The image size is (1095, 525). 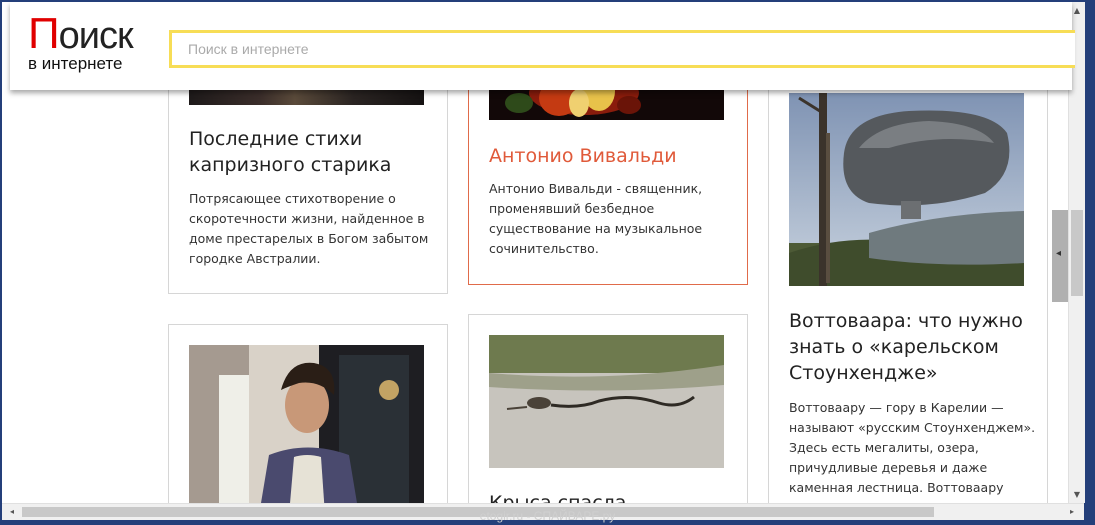 What do you see at coordinates (75, 63) in the screenshot?
I see `logo-subtitle: в интернете` at bounding box center [75, 63].